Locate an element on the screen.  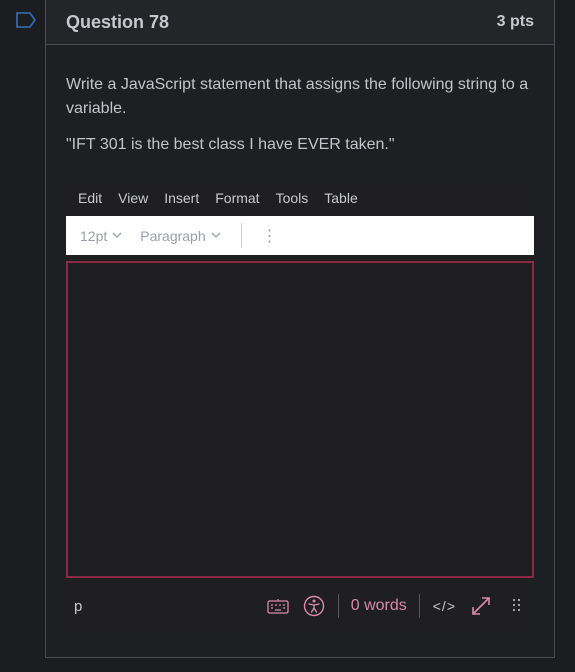
menu-view: View is located at coordinates (133, 198).